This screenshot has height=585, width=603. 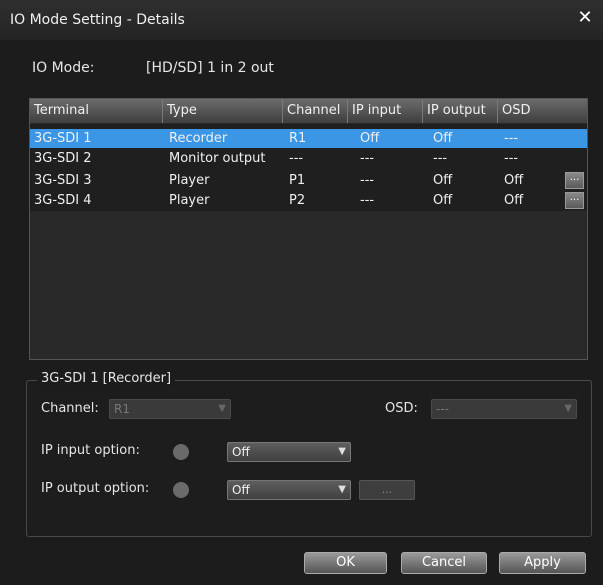 I want to click on ip-output-select-value: Off, so click(x=241, y=490).